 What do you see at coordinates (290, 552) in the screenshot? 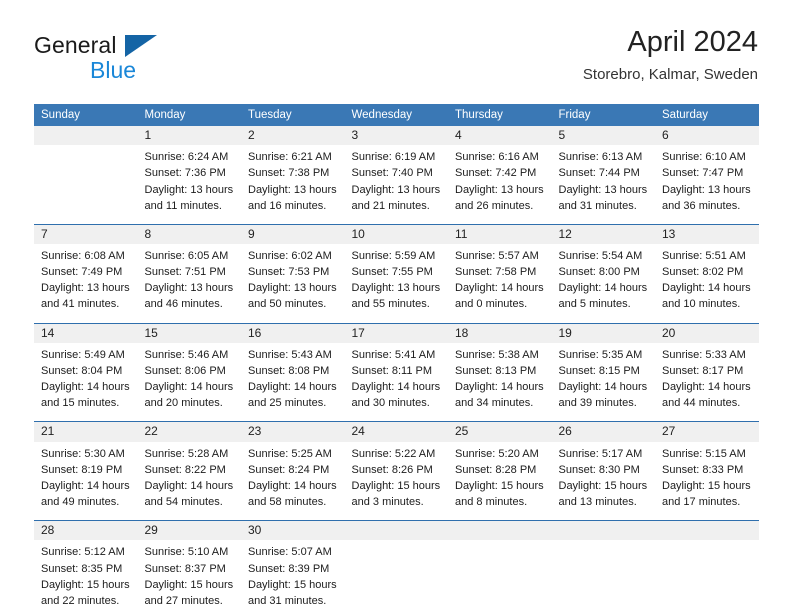
I see `day-info-line: Sunrise: 5:07 AM` at bounding box center [290, 552].